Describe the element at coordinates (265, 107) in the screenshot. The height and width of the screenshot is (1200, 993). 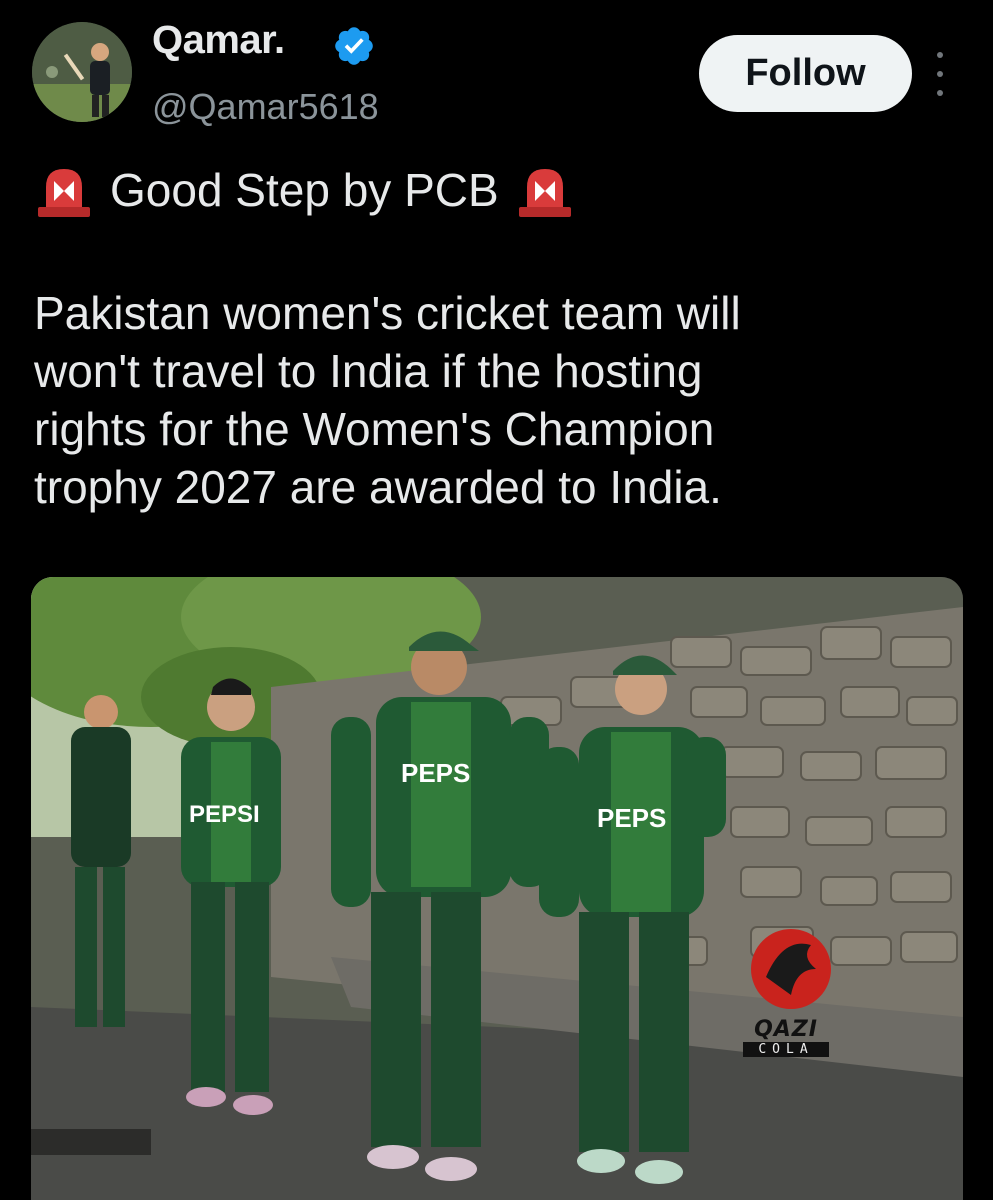
I see `author-handle: @Qamar5618` at that location.